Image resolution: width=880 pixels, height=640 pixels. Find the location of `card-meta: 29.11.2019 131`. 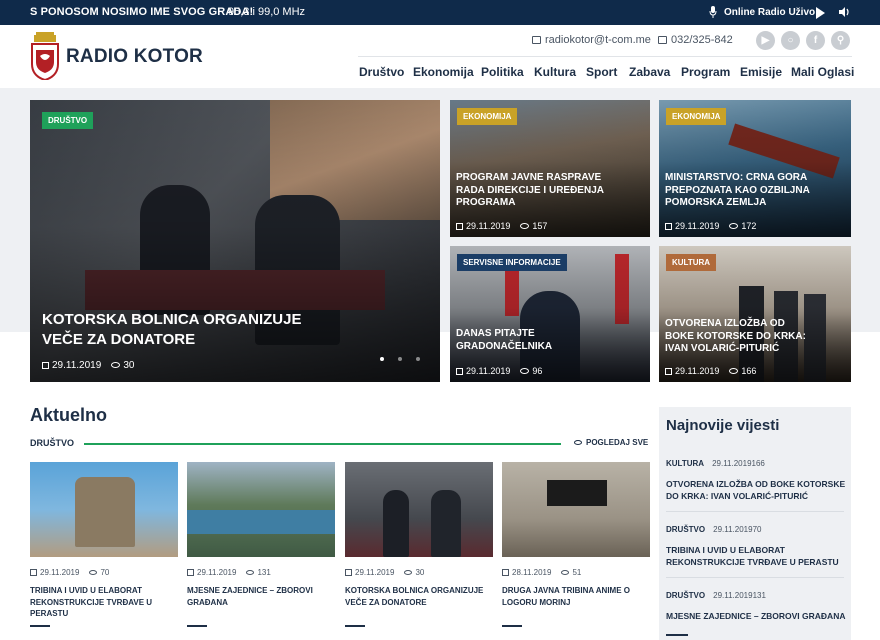

card-meta: 29.11.2019 131 is located at coordinates (261, 572).